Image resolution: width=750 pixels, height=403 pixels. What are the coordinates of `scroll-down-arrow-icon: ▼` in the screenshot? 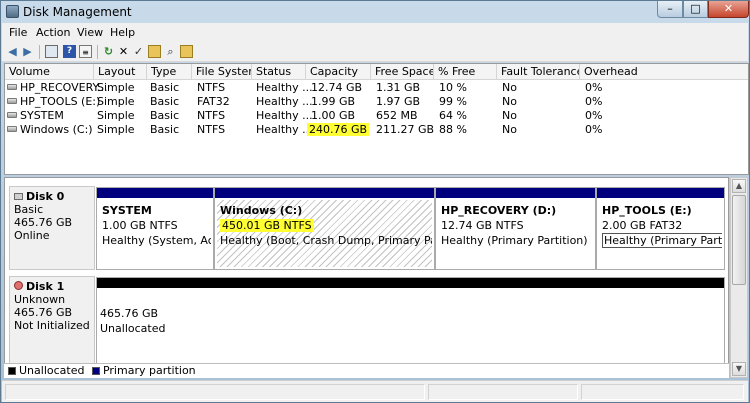 It's located at (739, 369).